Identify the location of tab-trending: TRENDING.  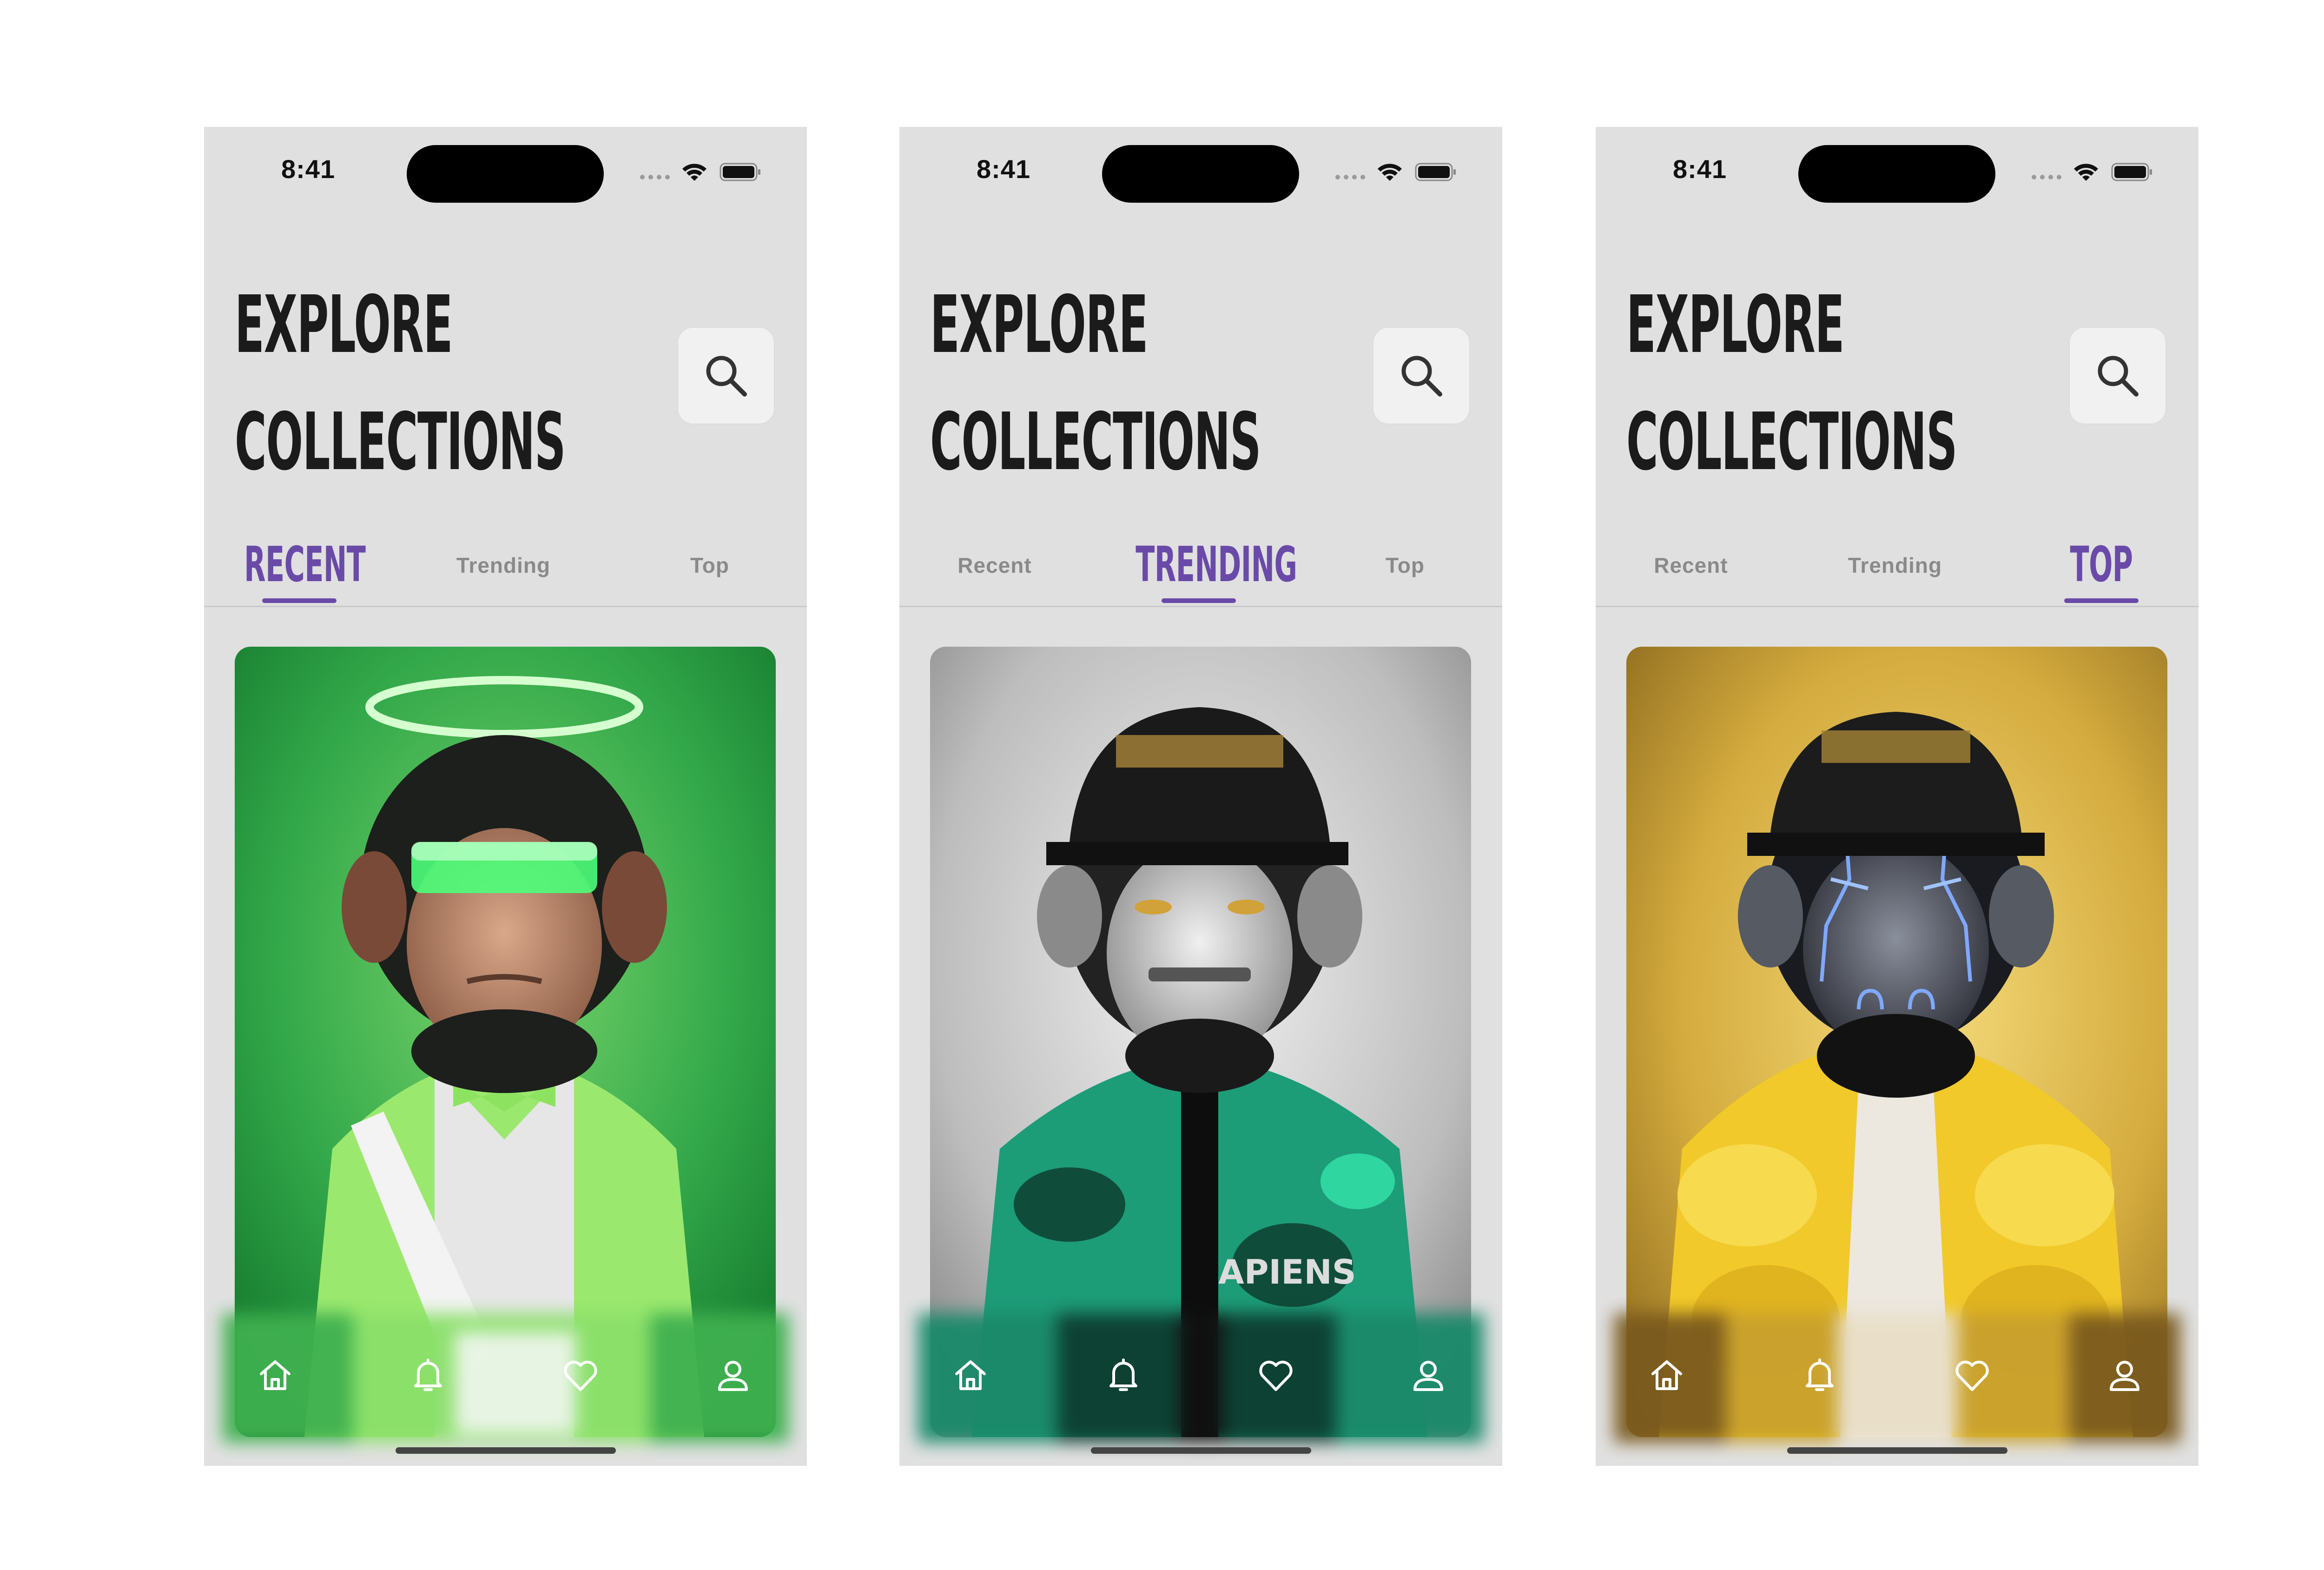
(1198, 570).